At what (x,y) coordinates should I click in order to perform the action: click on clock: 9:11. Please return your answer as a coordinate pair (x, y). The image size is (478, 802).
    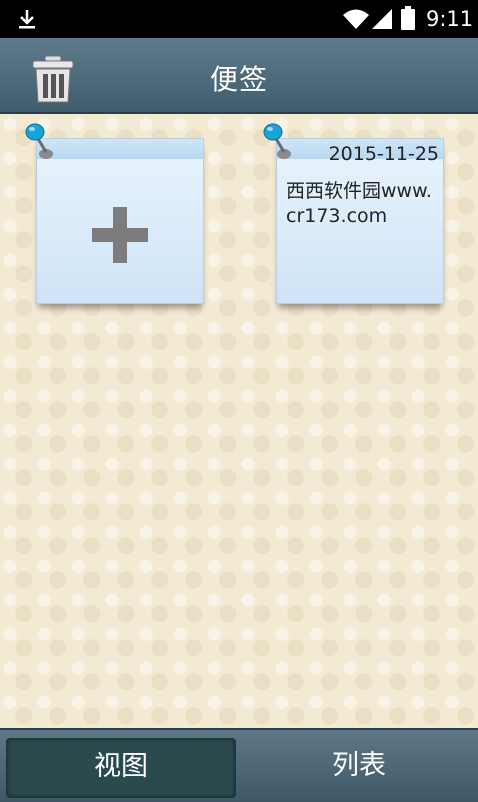
    Looking at the image, I should click on (450, 19).